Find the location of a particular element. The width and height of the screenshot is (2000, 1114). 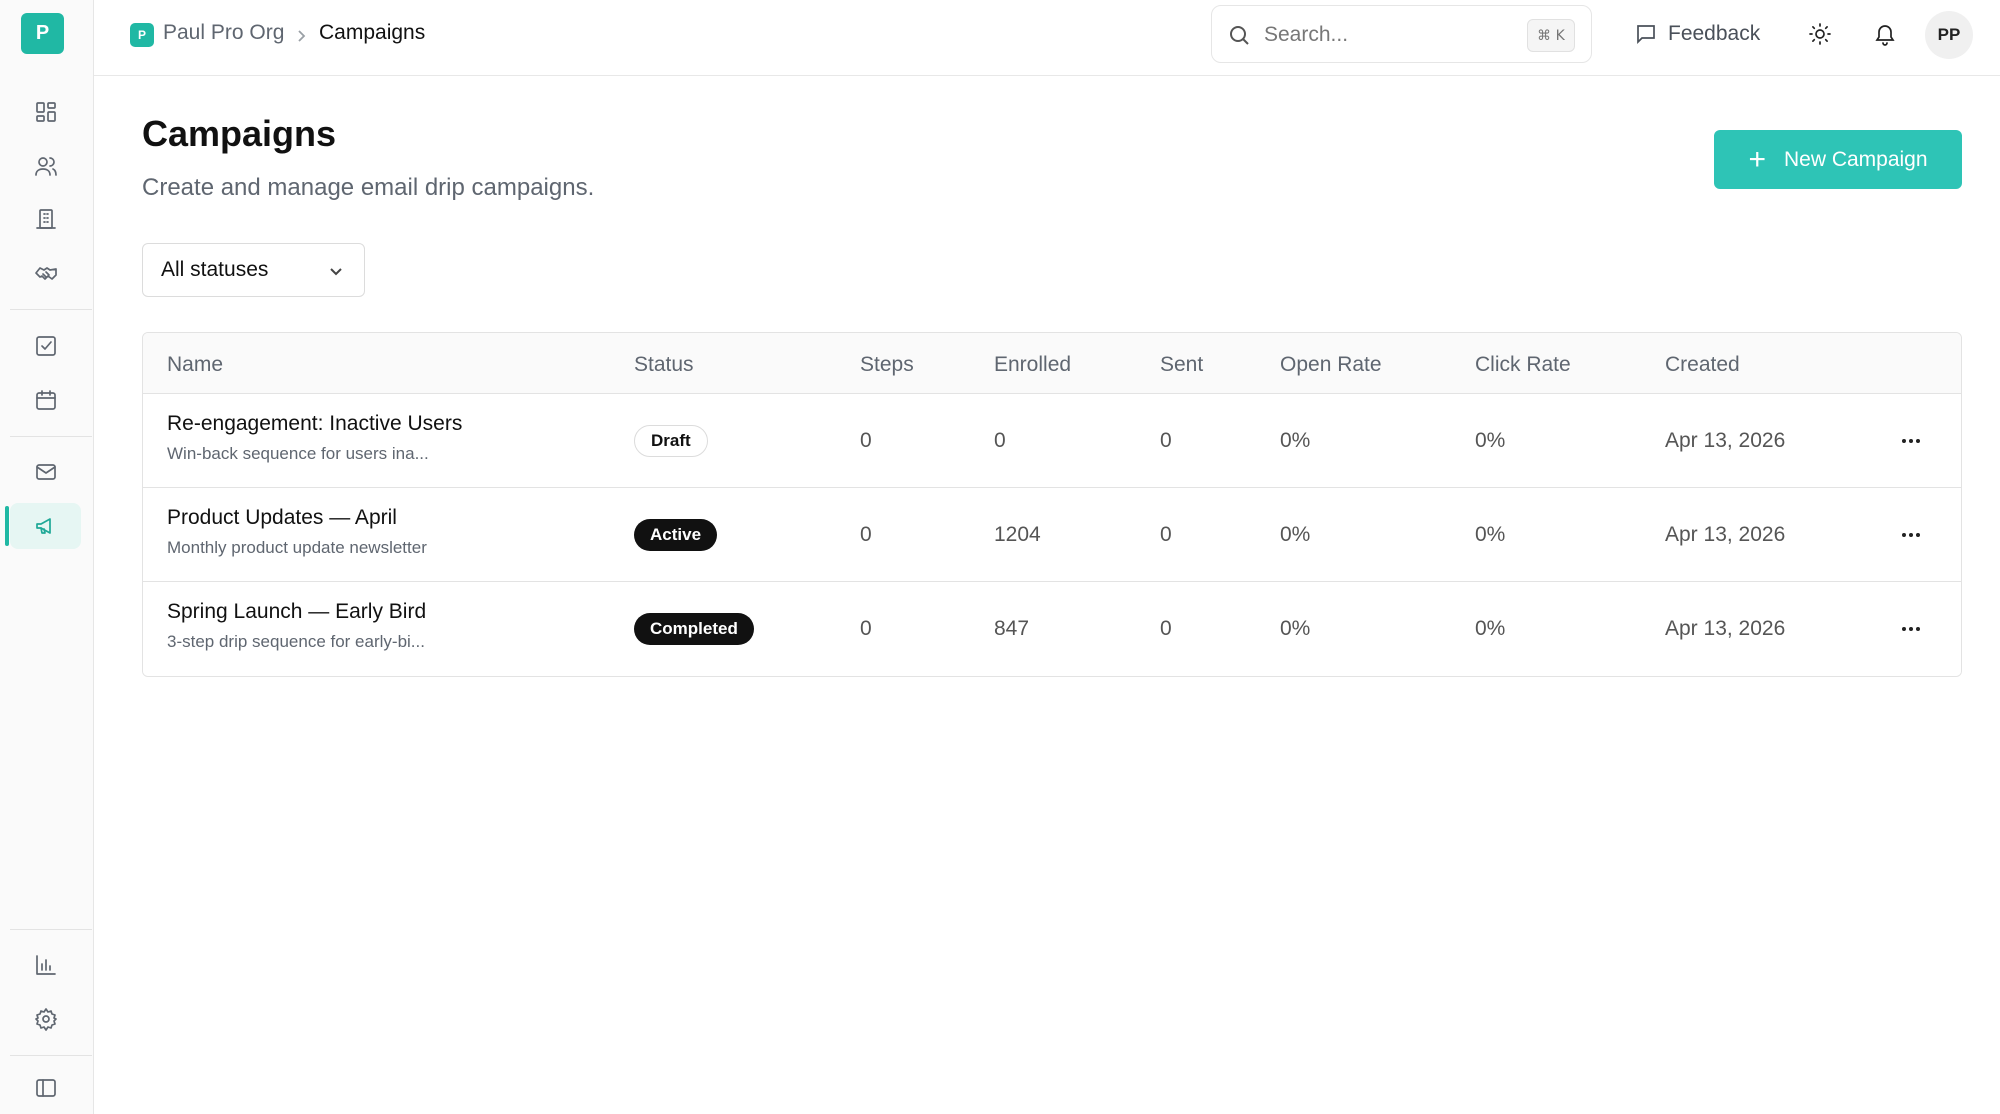

page-title: Campaigns is located at coordinates (239, 133).